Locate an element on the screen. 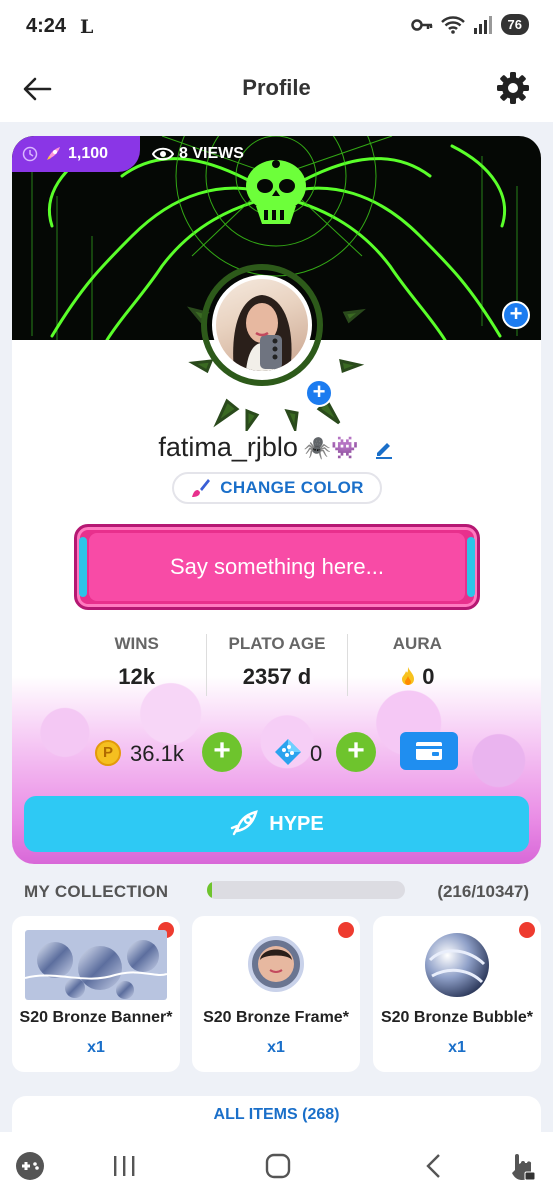  gamepad-icon is located at coordinates (30, 1166).